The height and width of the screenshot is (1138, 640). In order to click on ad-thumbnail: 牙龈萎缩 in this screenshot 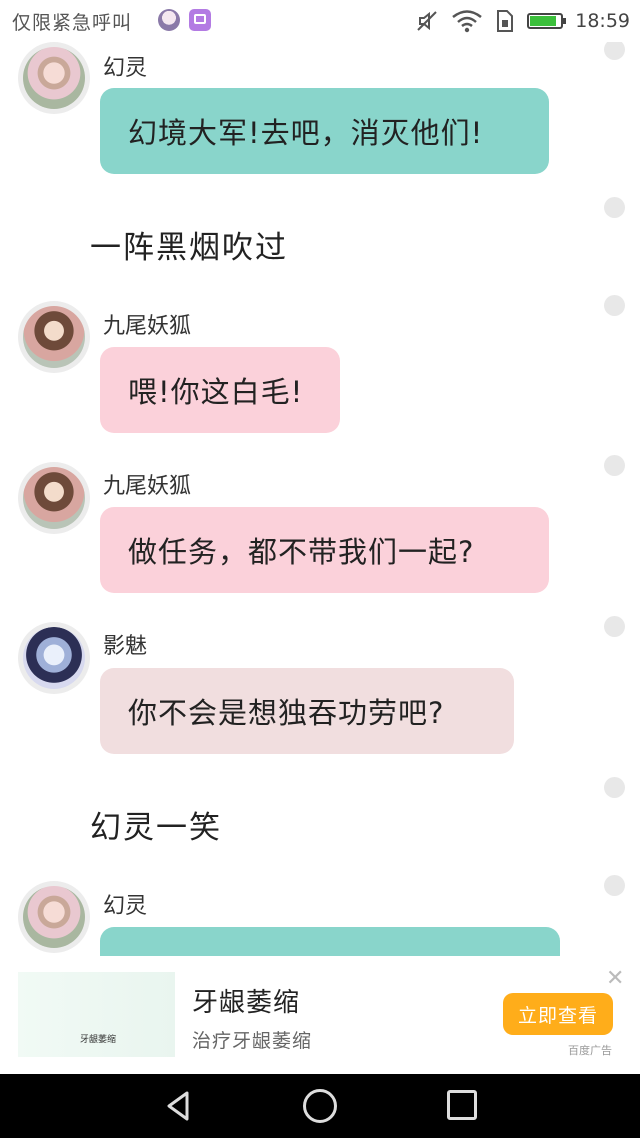, I will do `click(96, 1014)`.